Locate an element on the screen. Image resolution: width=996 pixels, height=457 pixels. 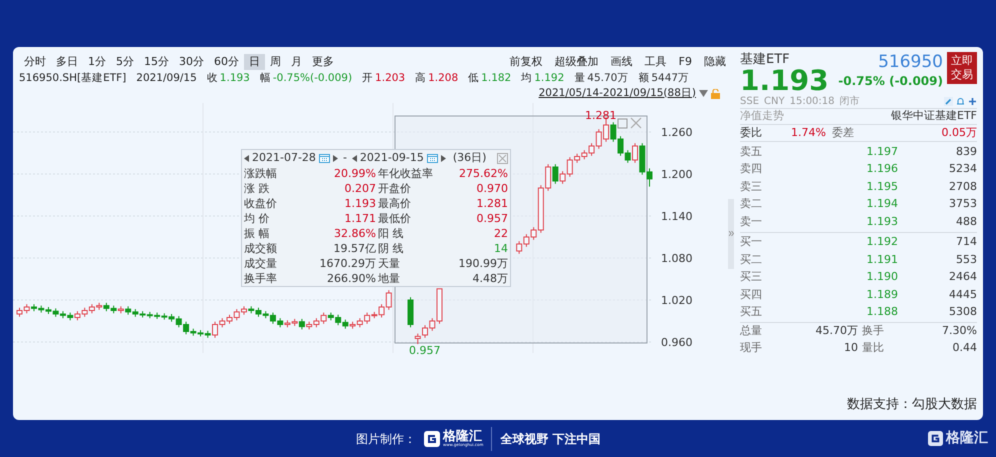
high-price-label: 1.281 is located at coordinates (600, 115).